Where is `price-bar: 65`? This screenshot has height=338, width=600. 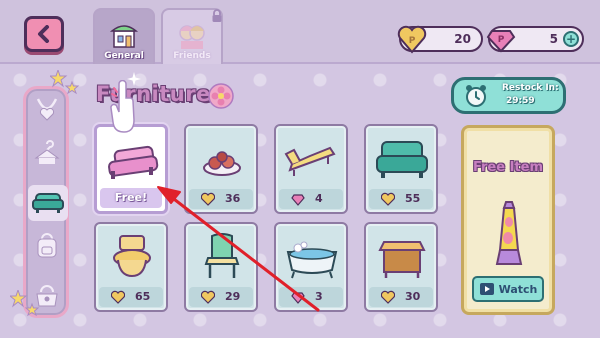
price-bar: 65 is located at coordinates (131, 297).